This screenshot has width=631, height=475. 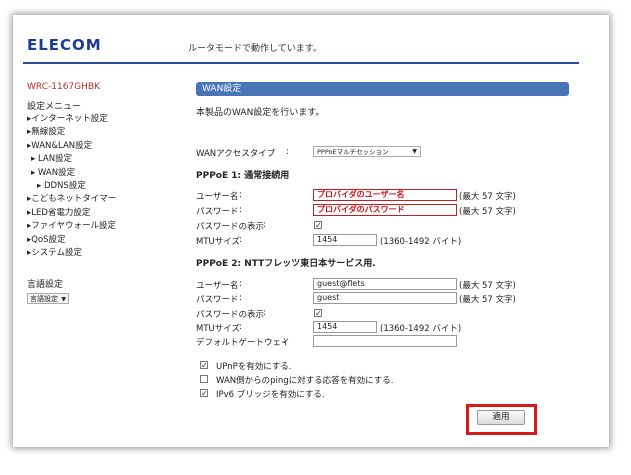 What do you see at coordinates (54, 107) in the screenshot?
I see `menu-title: 設定メニュー` at bounding box center [54, 107].